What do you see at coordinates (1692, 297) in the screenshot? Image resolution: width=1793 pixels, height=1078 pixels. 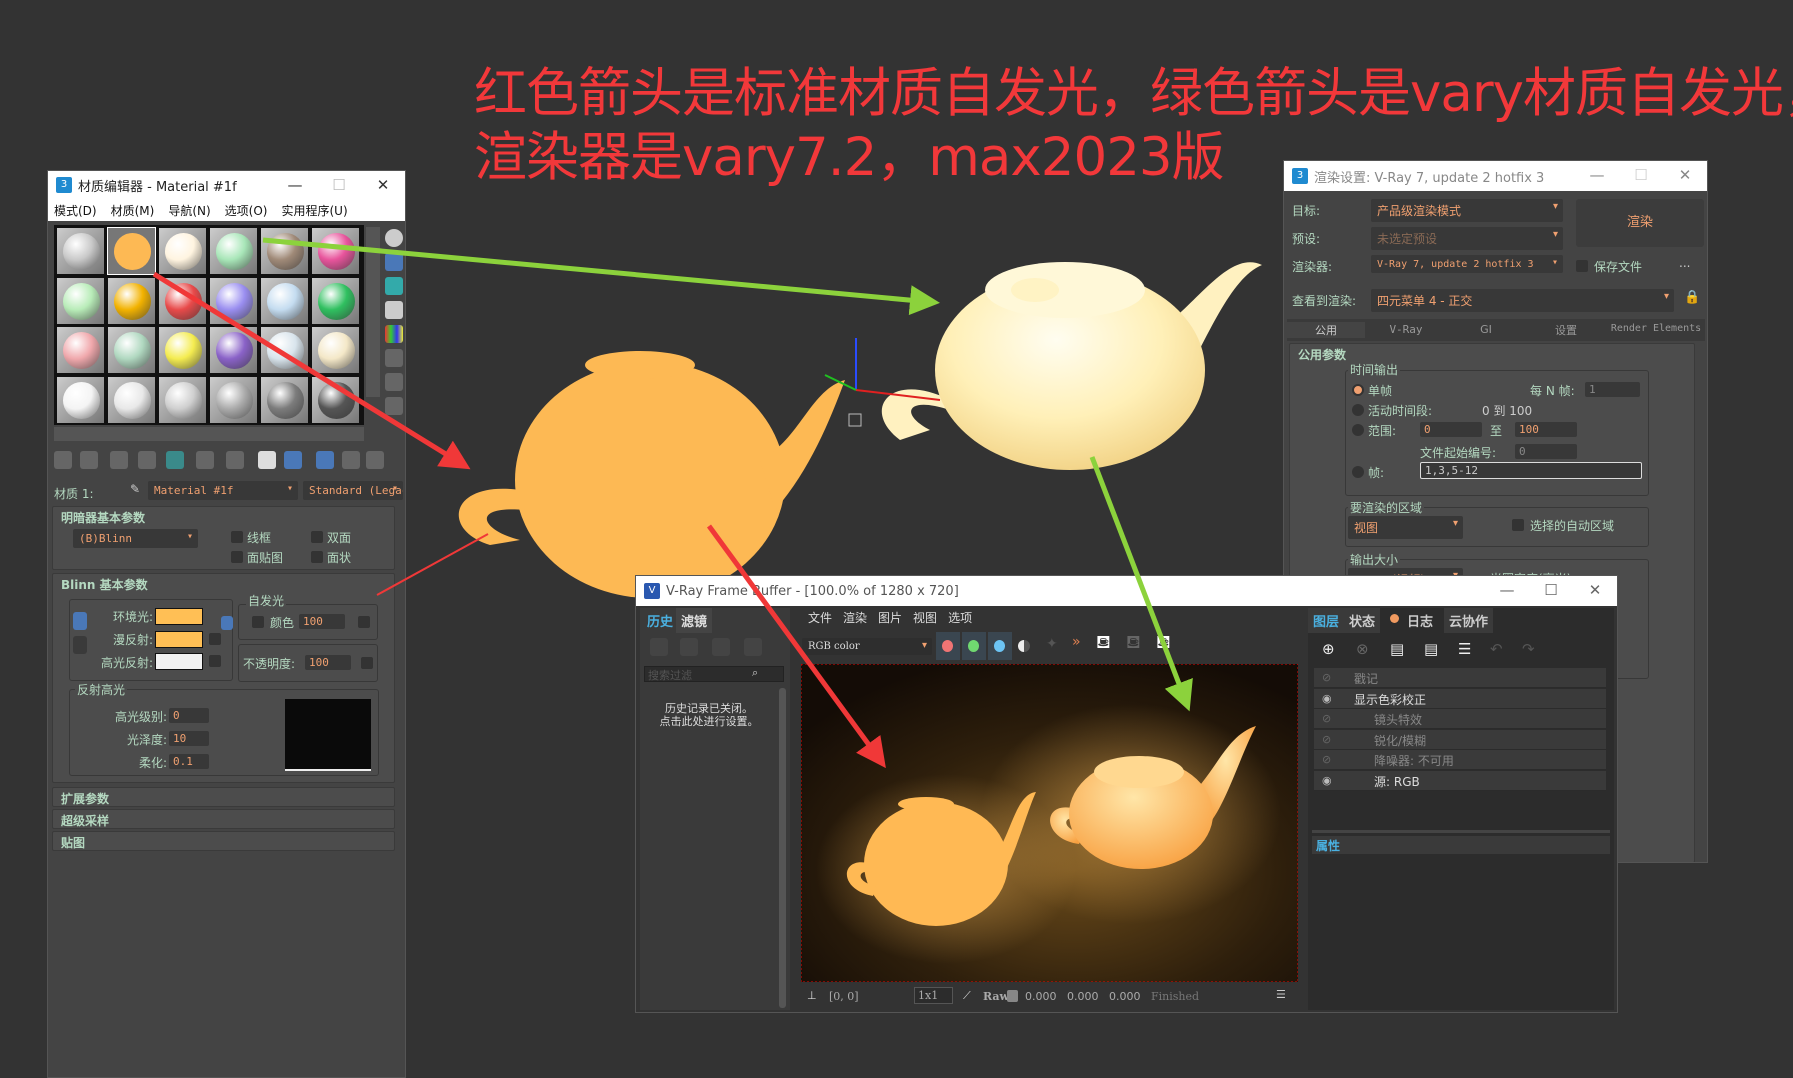 I see `lock-view-icon: 🔒` at bounding box center [1692, 297].